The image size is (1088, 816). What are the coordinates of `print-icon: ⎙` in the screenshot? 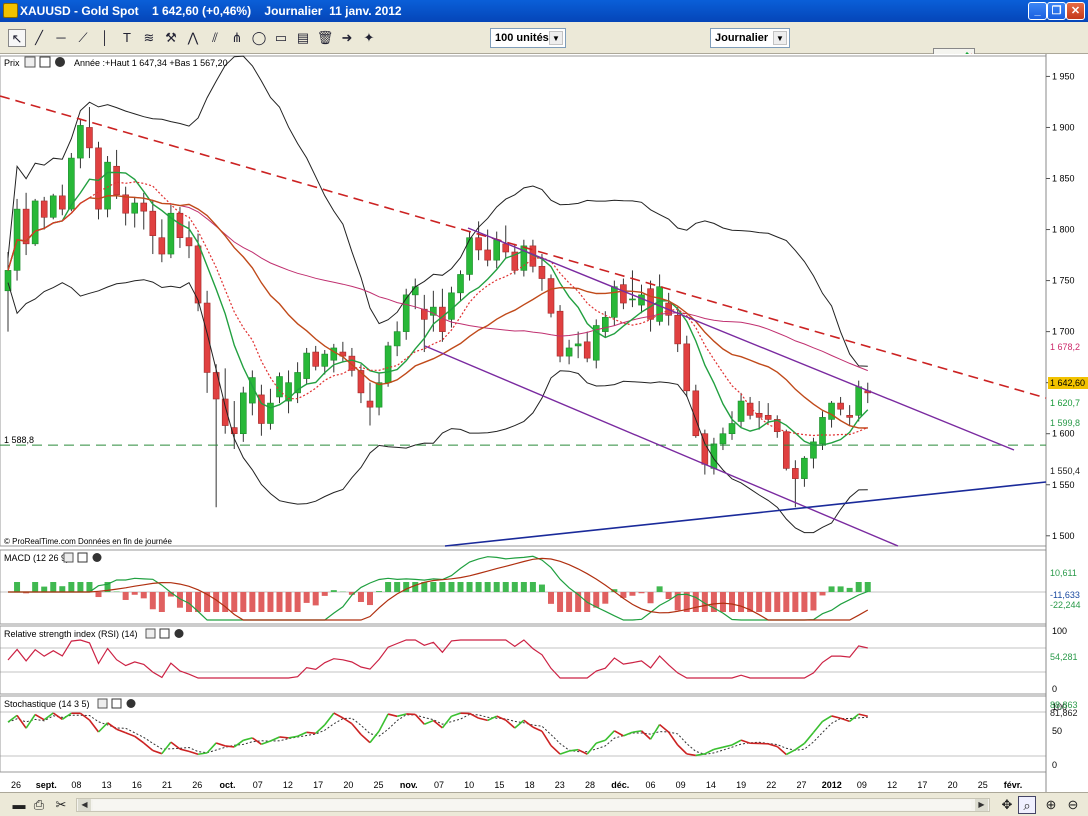 It's located at (39, 805).